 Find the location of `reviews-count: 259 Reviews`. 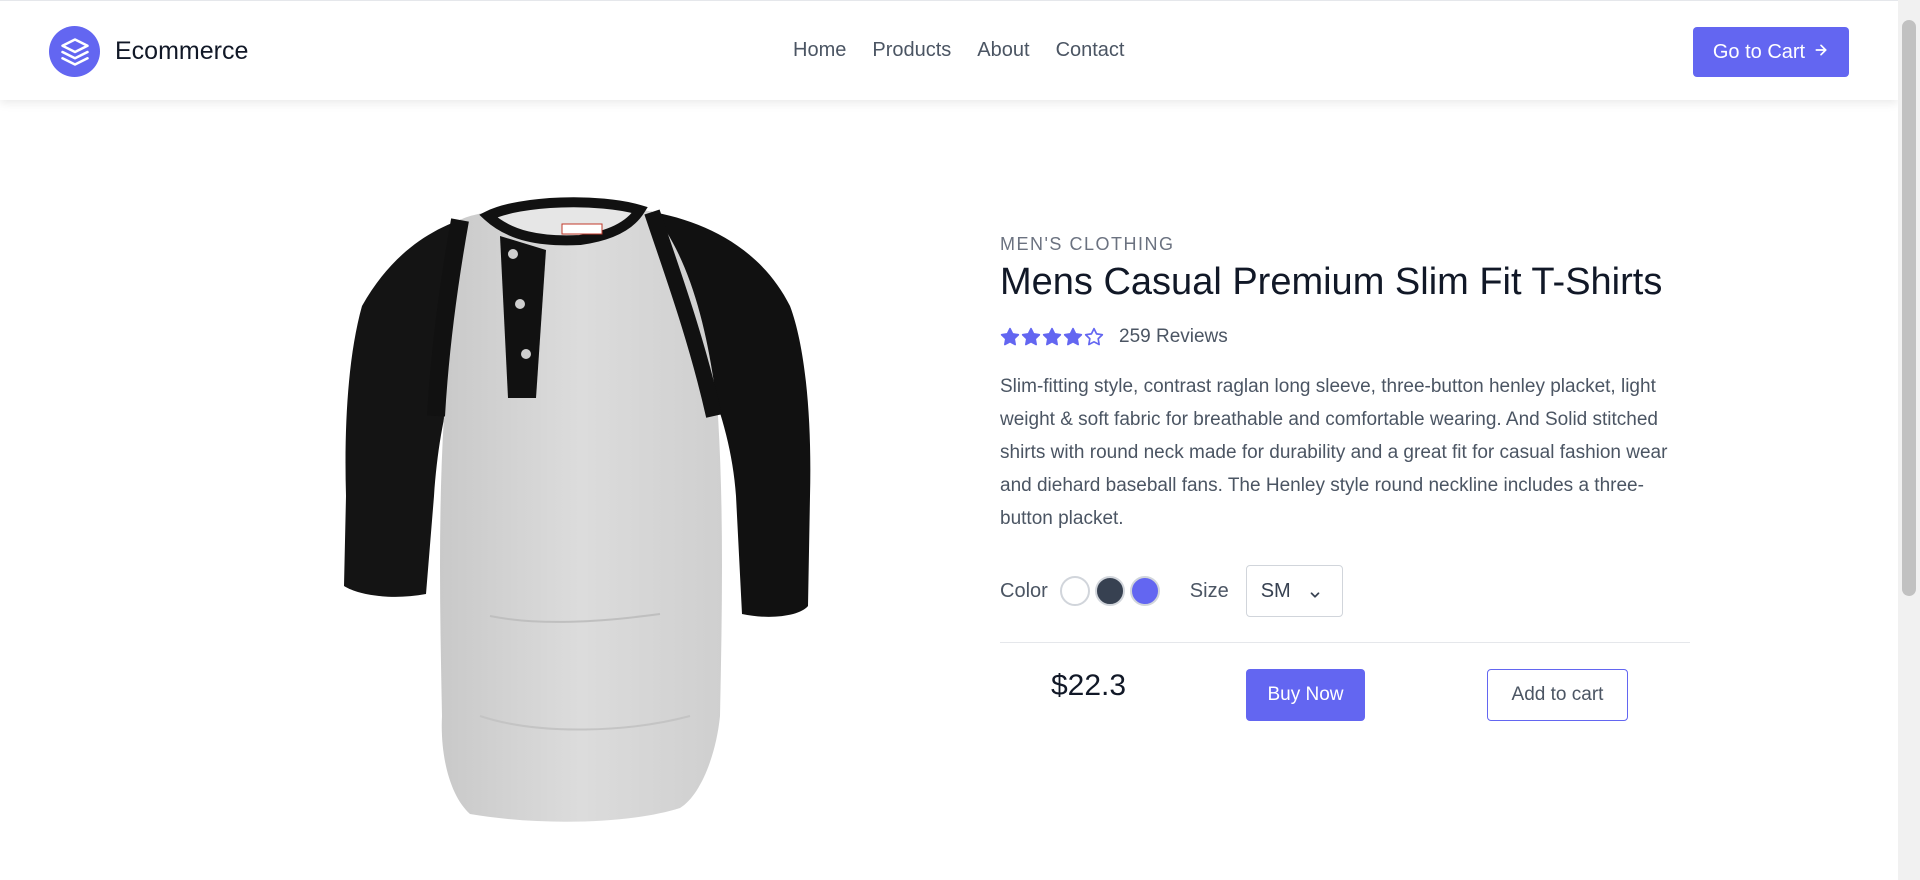

reviews-count: 259 Reviews is located at coordinates (1173, 336).